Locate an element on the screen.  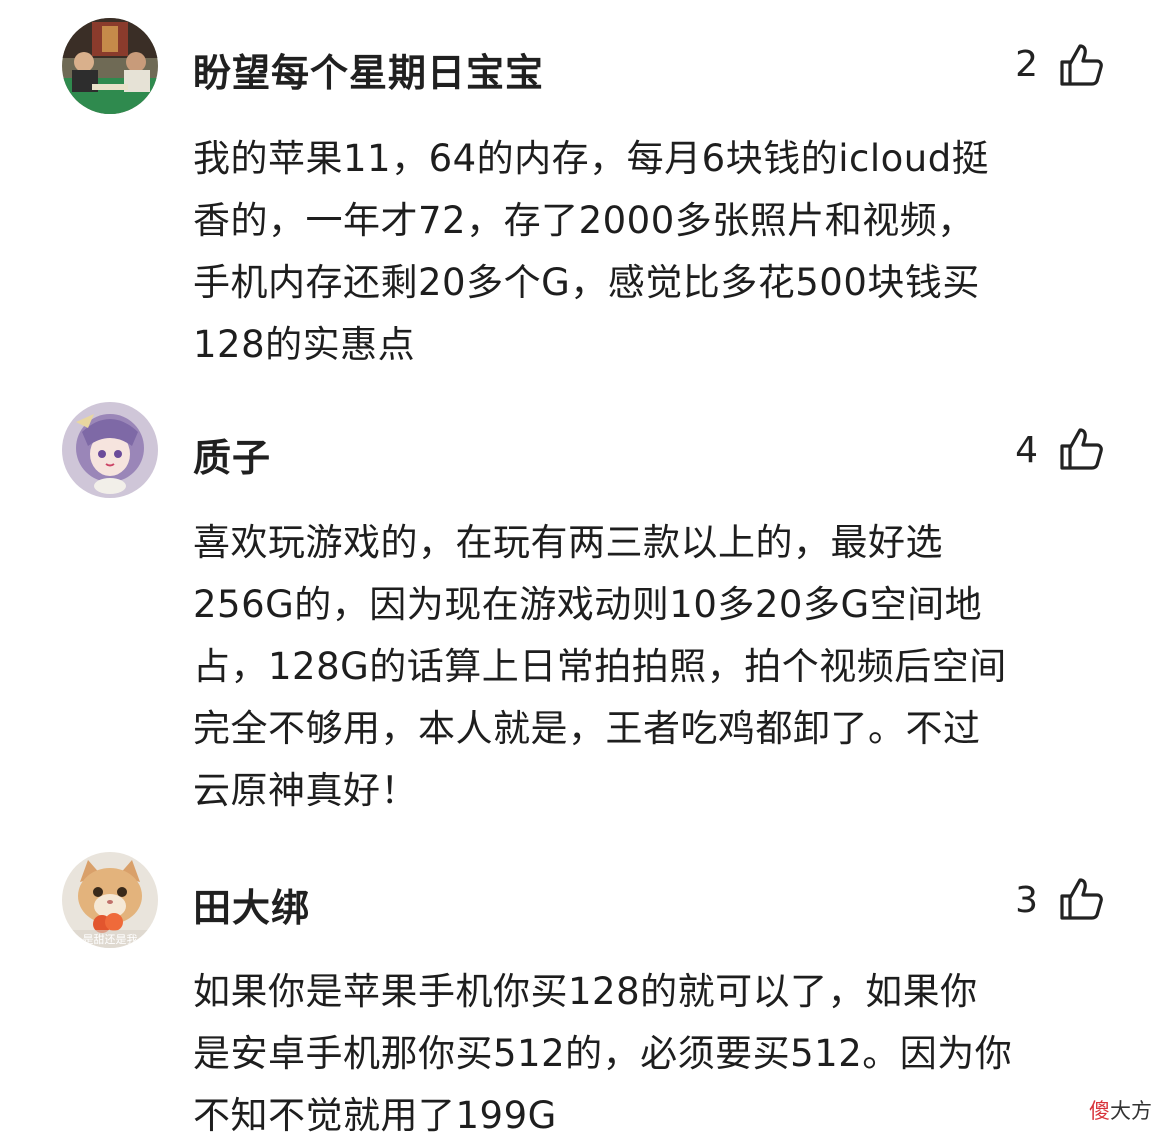
comment-line: 是安卓手机那你买512的，必须要买512。因为你 is located at coordinates (603, 1053).